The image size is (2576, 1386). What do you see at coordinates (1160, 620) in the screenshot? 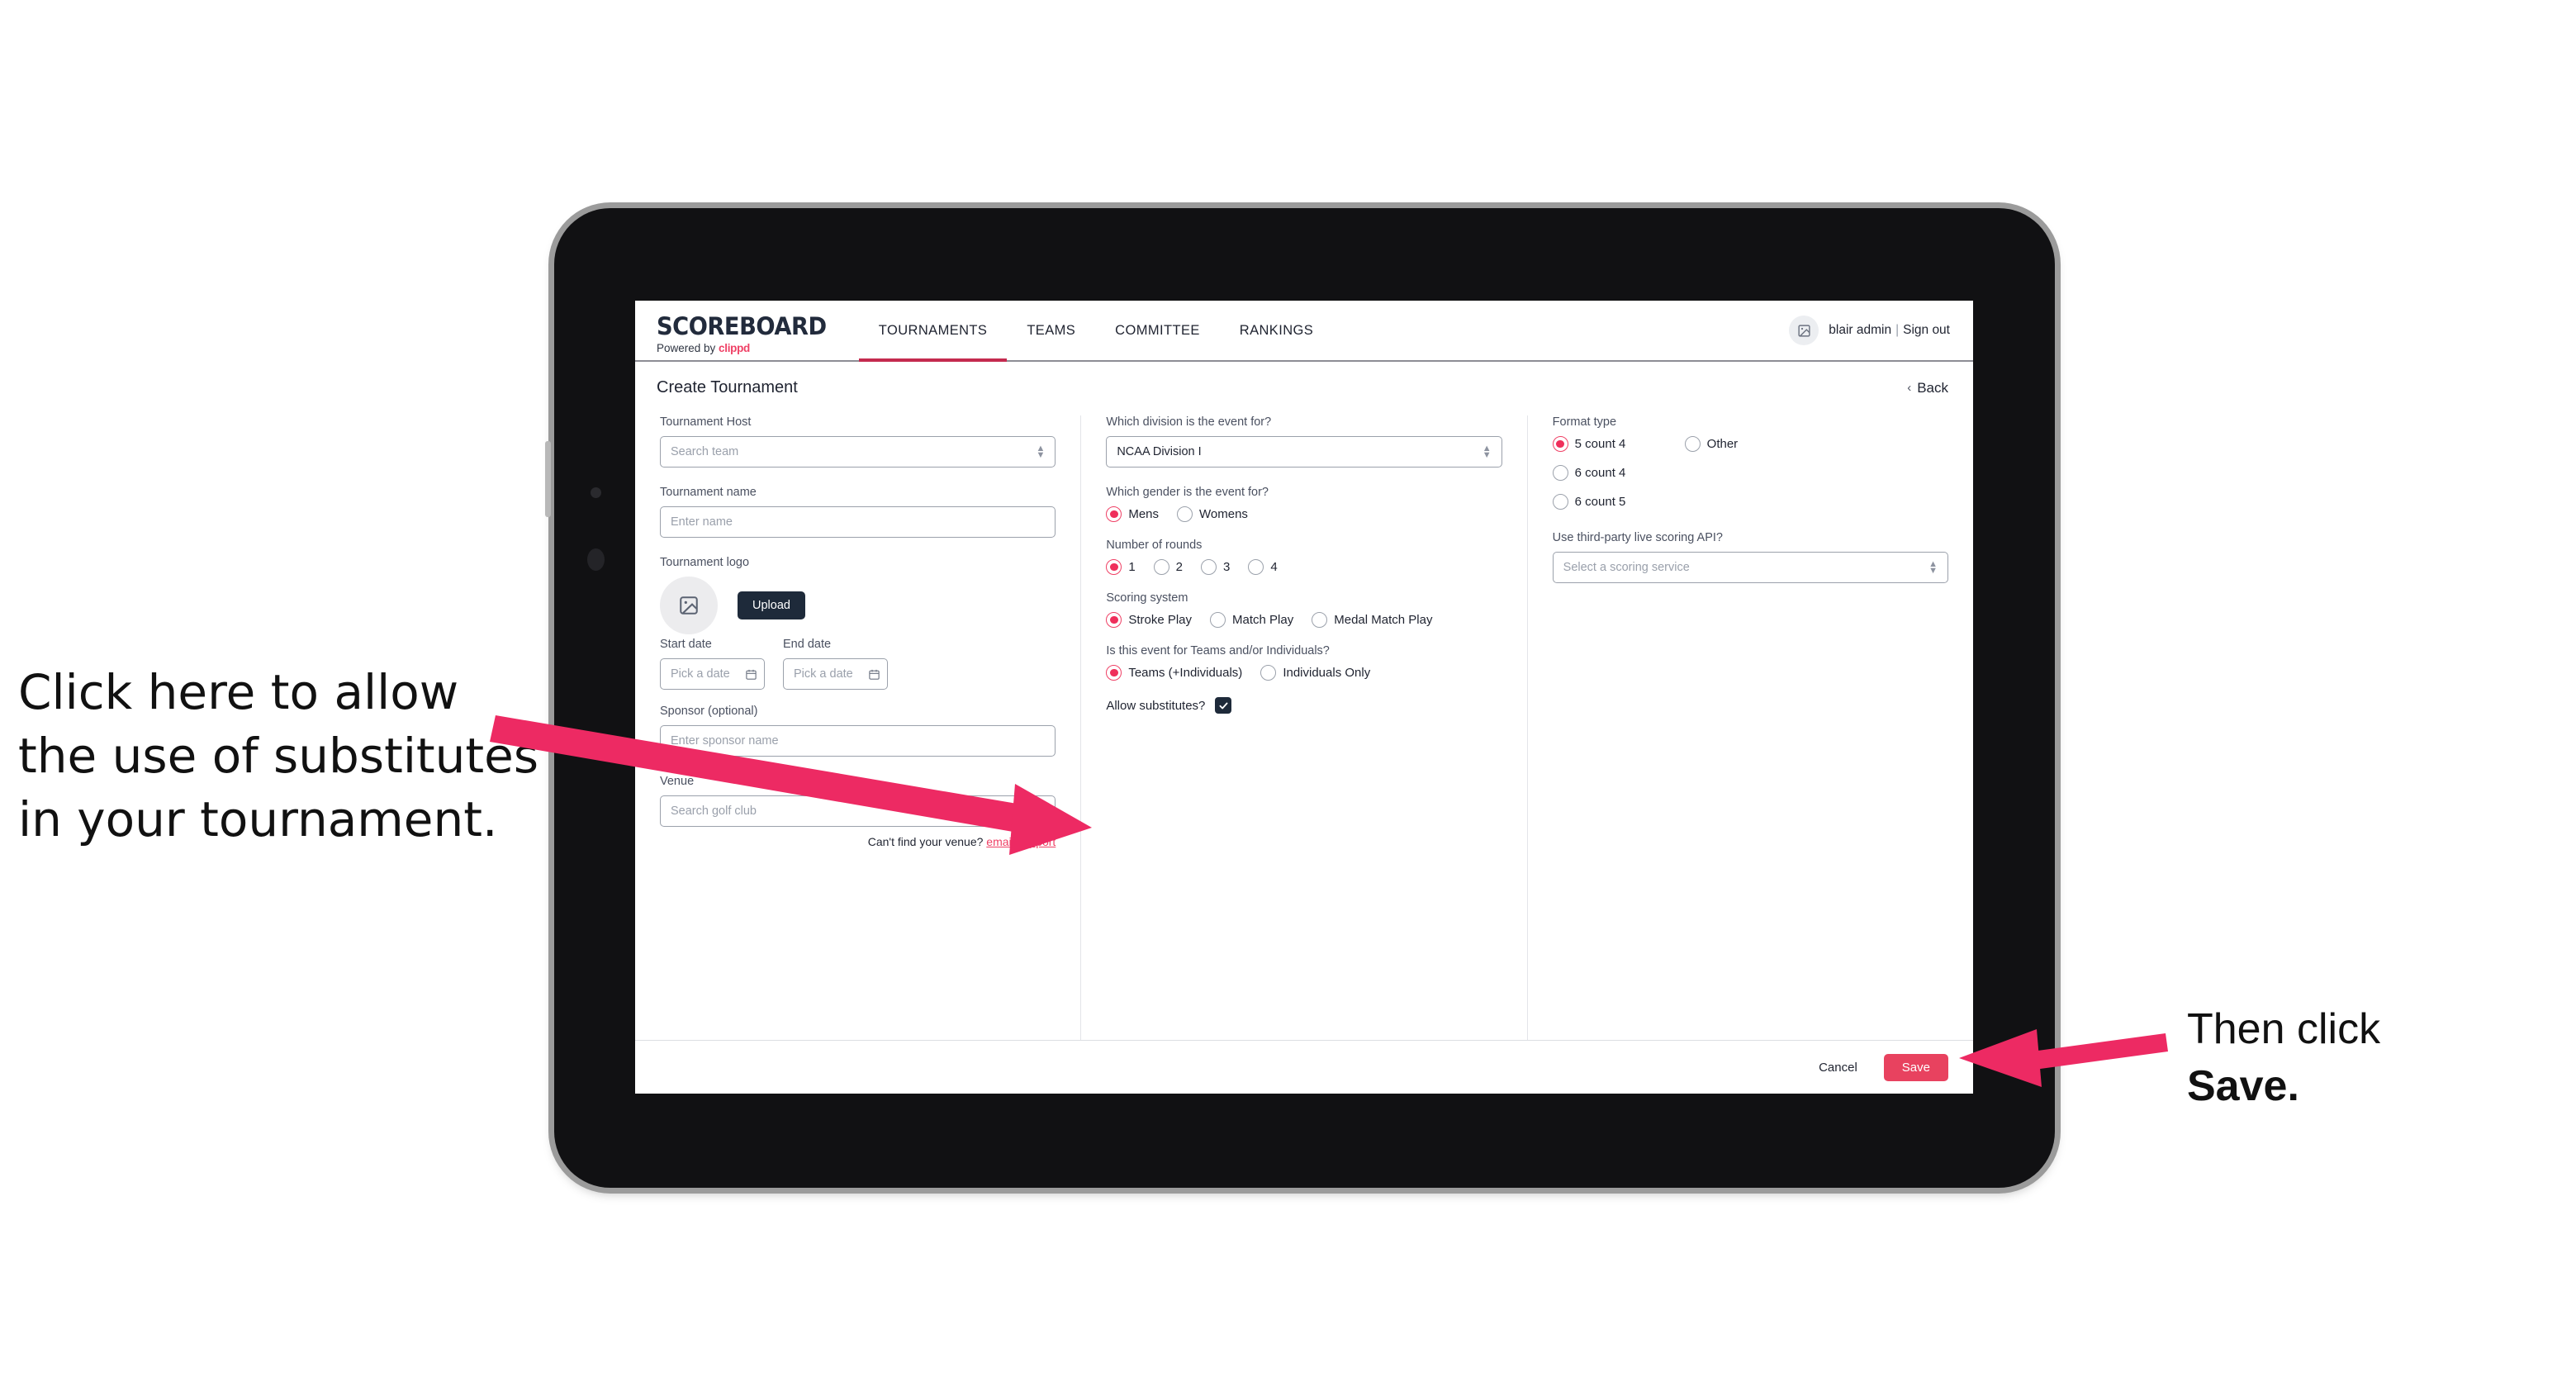
I see `radio-label: Stroke Play` at bounding box center [1160, 620].